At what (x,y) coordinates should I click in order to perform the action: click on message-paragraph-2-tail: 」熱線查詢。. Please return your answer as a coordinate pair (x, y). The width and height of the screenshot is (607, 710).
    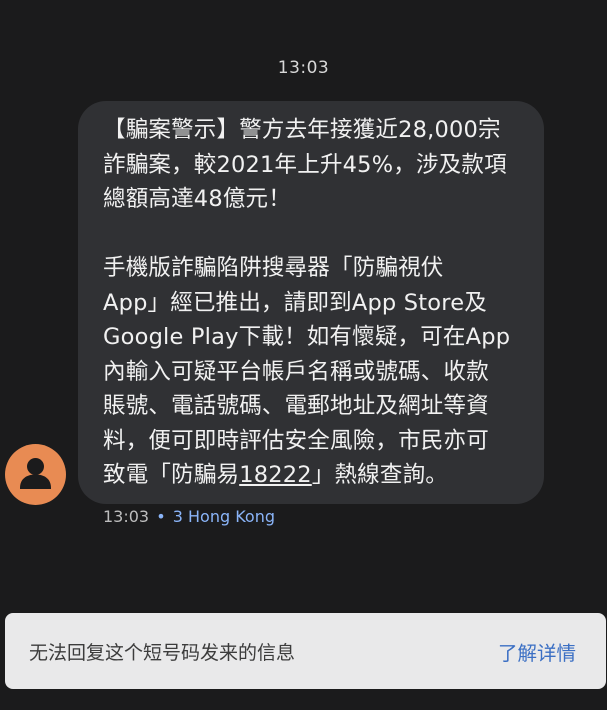
    Looking at the image, I should click on (379, 475).